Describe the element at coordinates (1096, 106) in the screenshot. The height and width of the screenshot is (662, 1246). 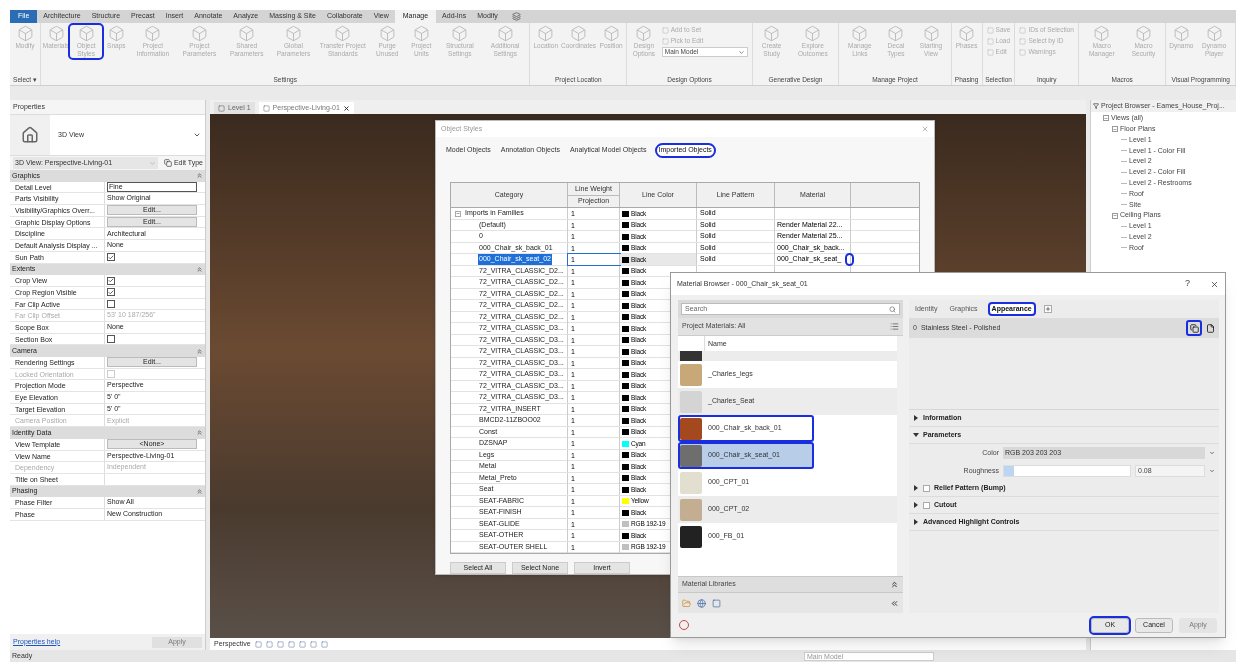
I see `filter-icon` at that location.